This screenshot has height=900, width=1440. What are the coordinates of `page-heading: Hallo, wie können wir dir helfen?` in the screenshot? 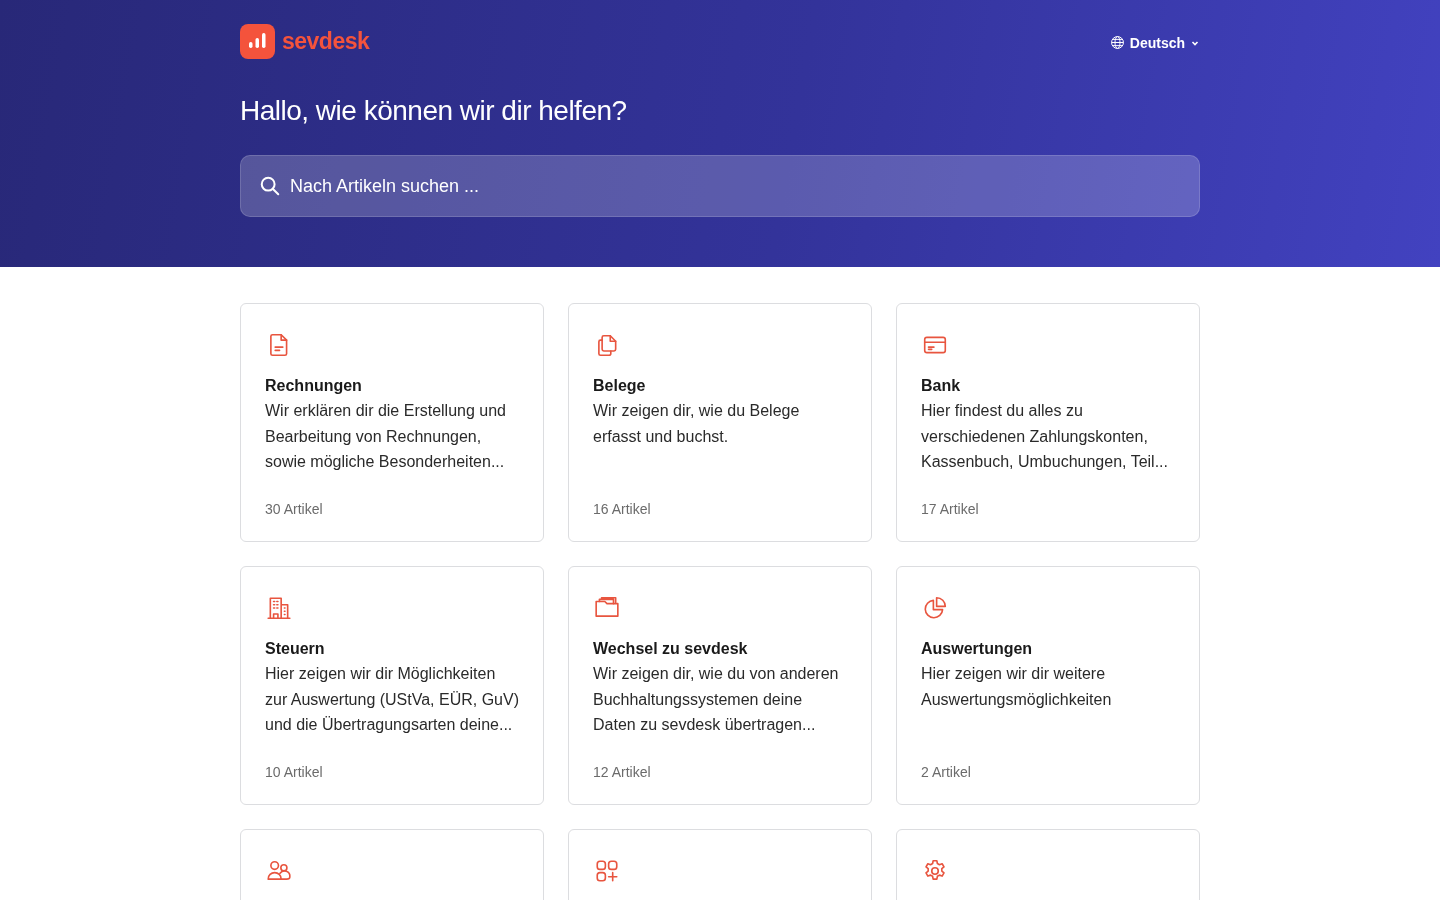 It's located at (434, 111).